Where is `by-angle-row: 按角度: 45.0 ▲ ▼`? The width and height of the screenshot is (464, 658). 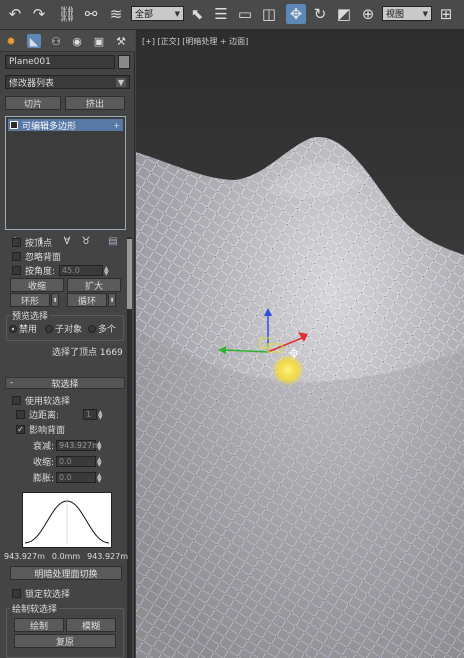 by-angle-row: 按角度: 45.0 ▲ ▼ is located at coordinates (61, 270).